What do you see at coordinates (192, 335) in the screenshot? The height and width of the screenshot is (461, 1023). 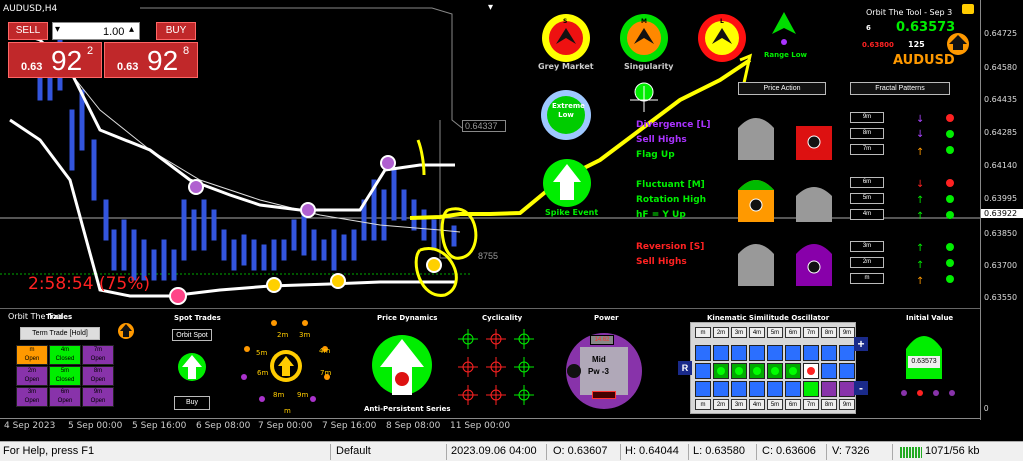 I see `orbit-spot-button: Orbit Spot` at bounding box center [192, 335].